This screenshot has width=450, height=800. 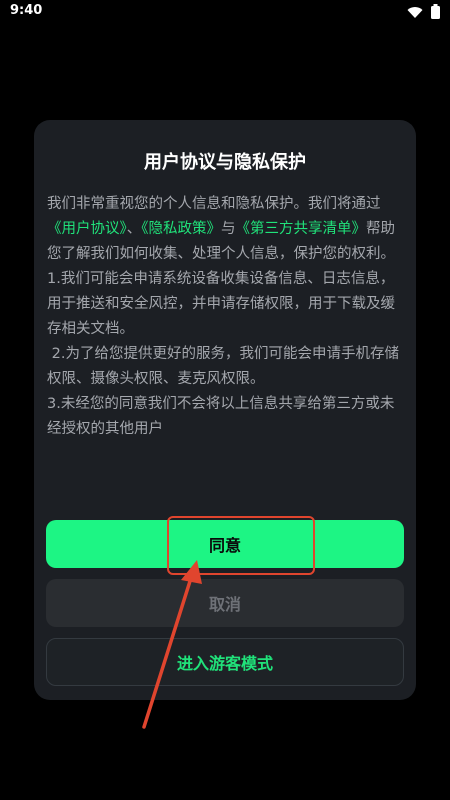 What do you see at coordinates (228, 229) in the screenshot?
I see `separator-text: 与` at bounding box center [228, 229].